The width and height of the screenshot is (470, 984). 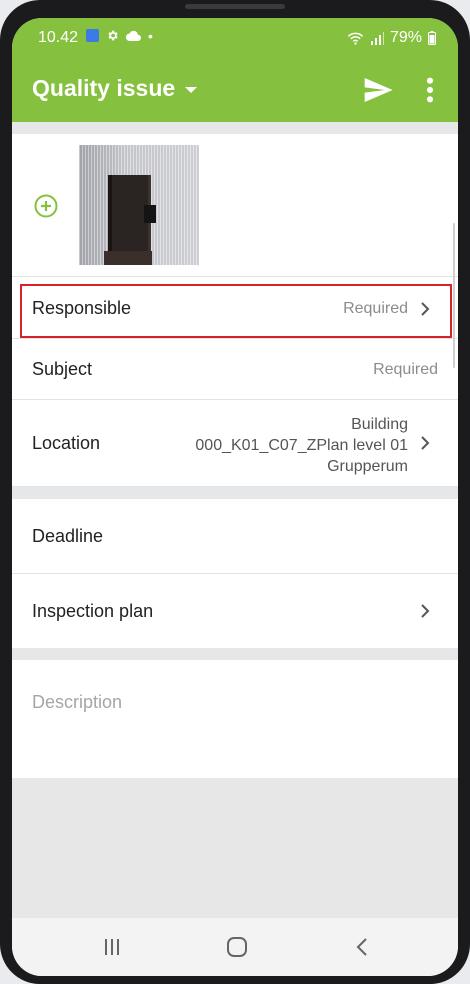 I want to click on app-bar: Quality issue, so click(x=235, y=90).